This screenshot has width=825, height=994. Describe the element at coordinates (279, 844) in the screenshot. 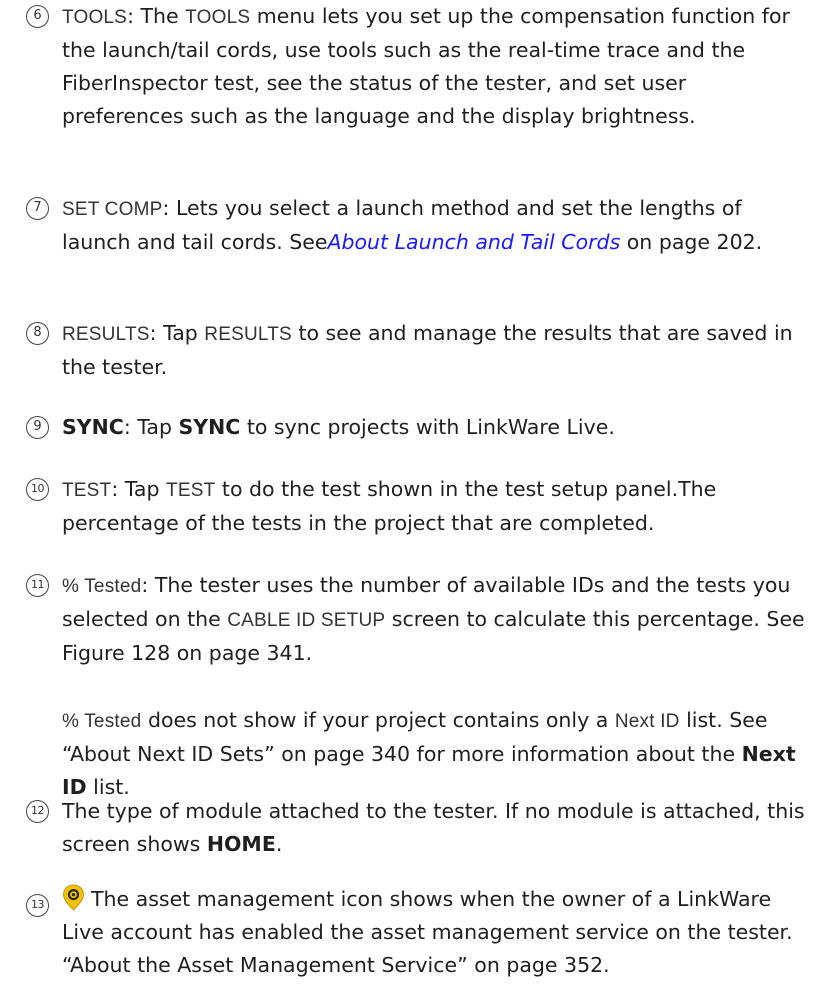

I see `text-fragment: .` at that location.